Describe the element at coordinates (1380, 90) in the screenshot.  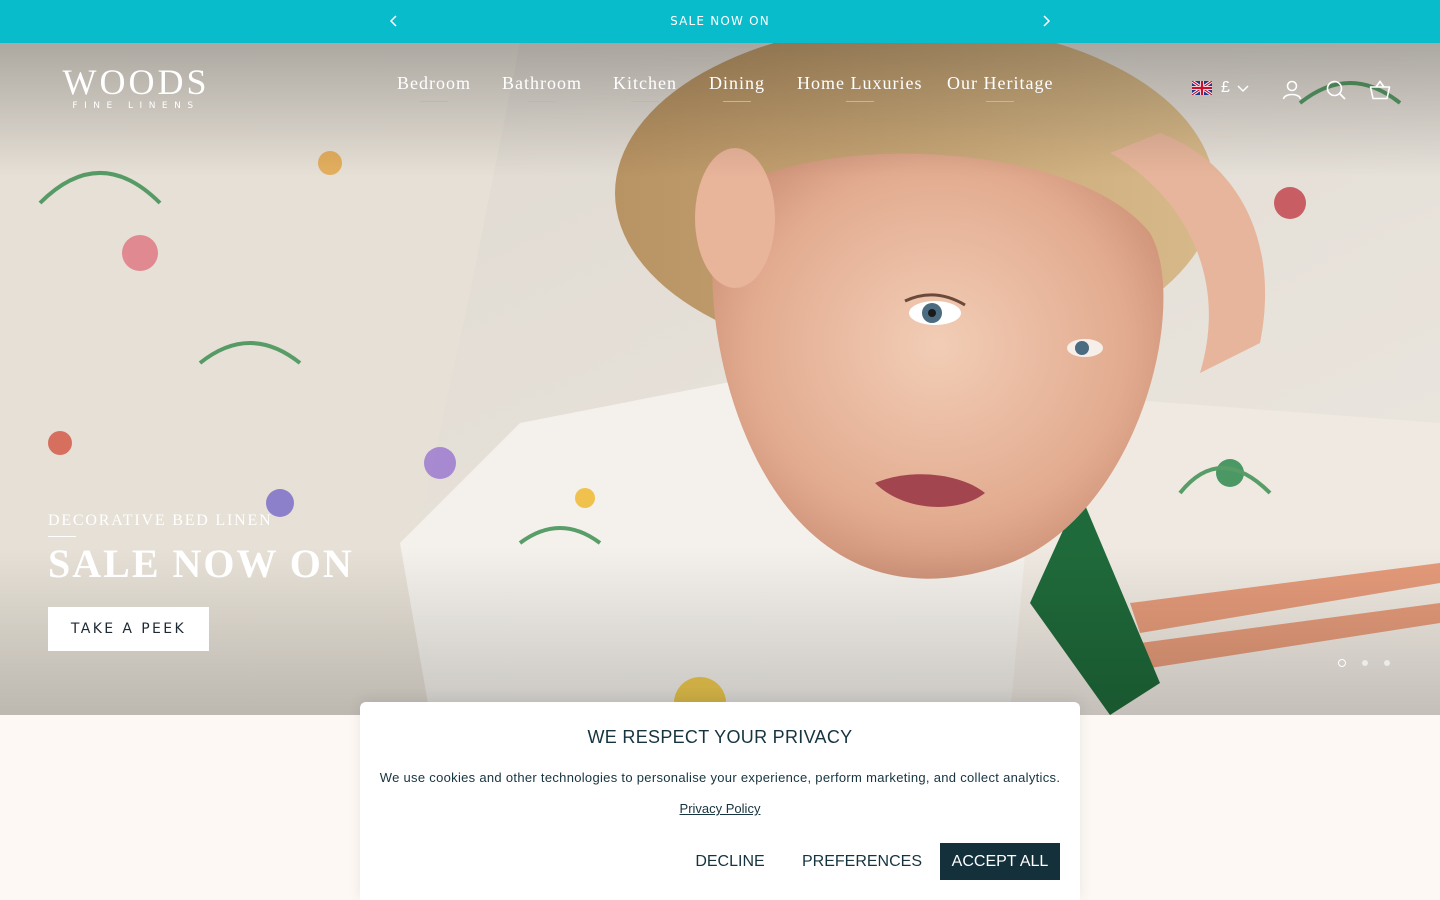
I see `basket-icon` at that location.